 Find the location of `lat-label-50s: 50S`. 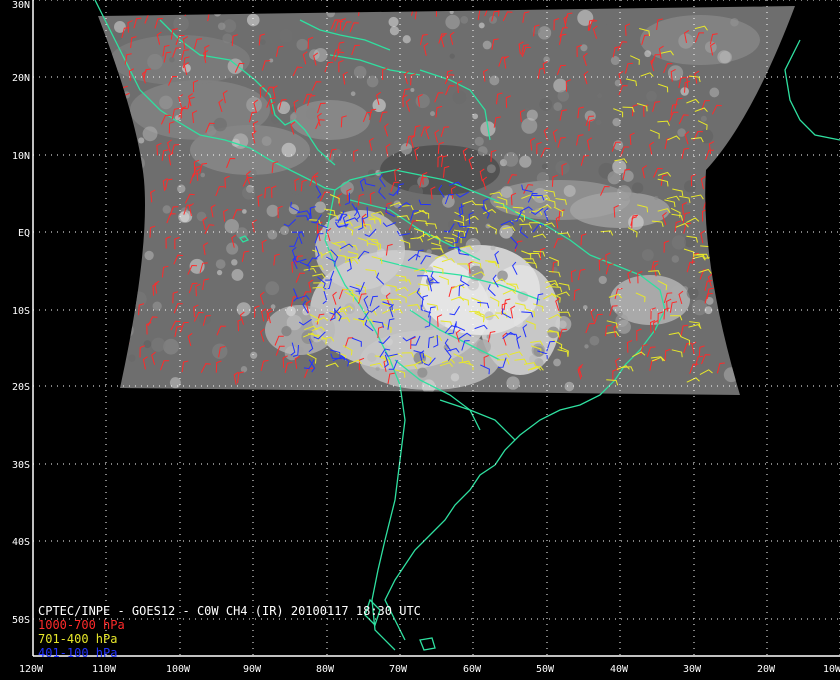

lat-label-50s: 50S is located at coordinates (21, 620).